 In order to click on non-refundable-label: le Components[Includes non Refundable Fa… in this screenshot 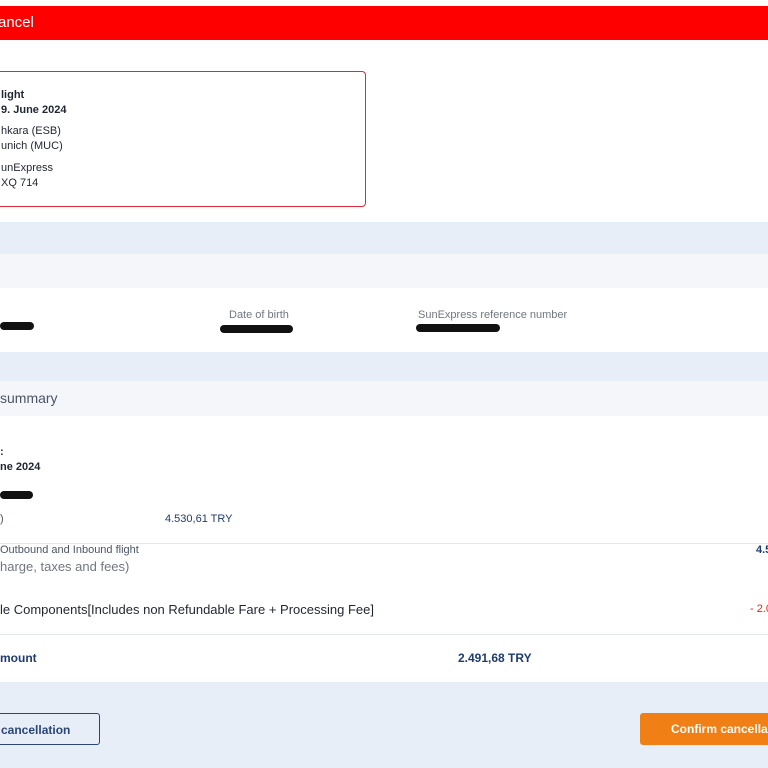, I will do `click(187, 609)`.